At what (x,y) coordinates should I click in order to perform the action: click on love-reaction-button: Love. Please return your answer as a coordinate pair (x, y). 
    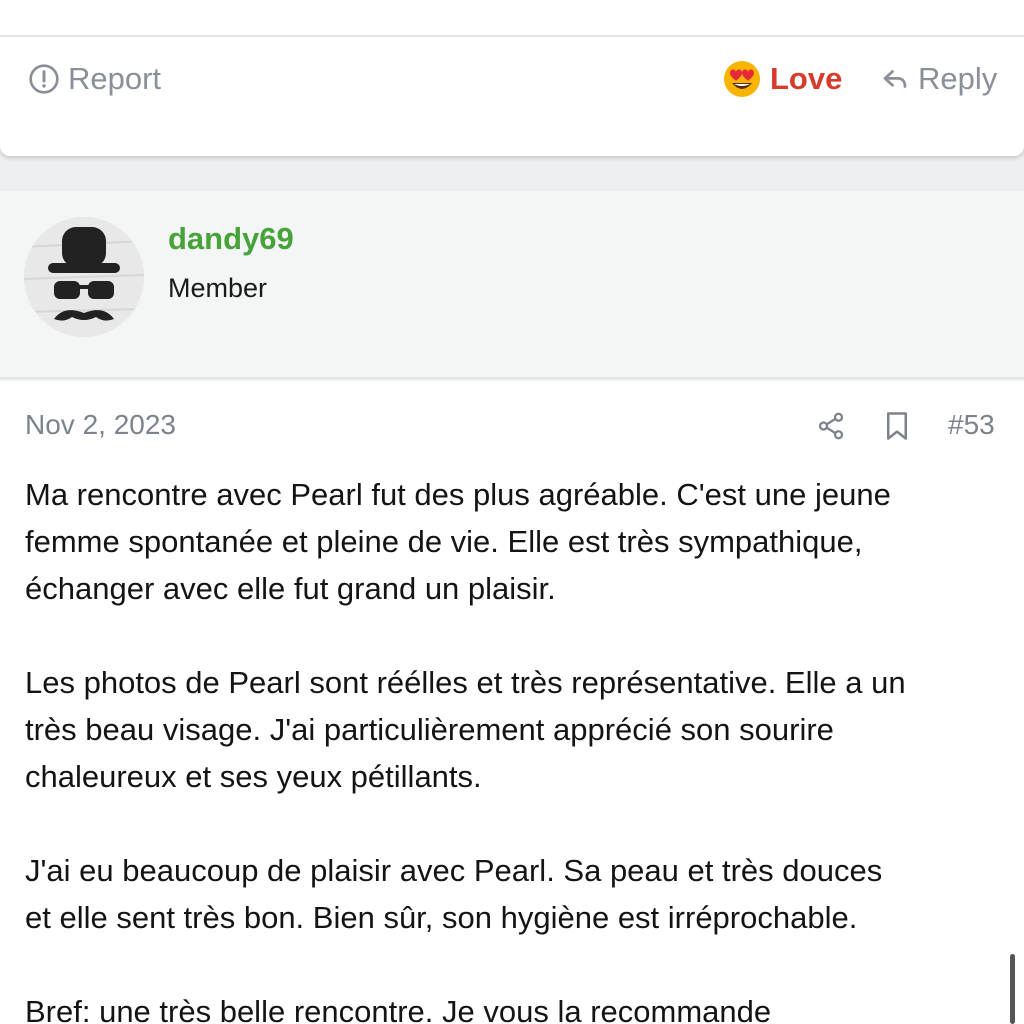
    Looking at the image, I should click on (782, 79).